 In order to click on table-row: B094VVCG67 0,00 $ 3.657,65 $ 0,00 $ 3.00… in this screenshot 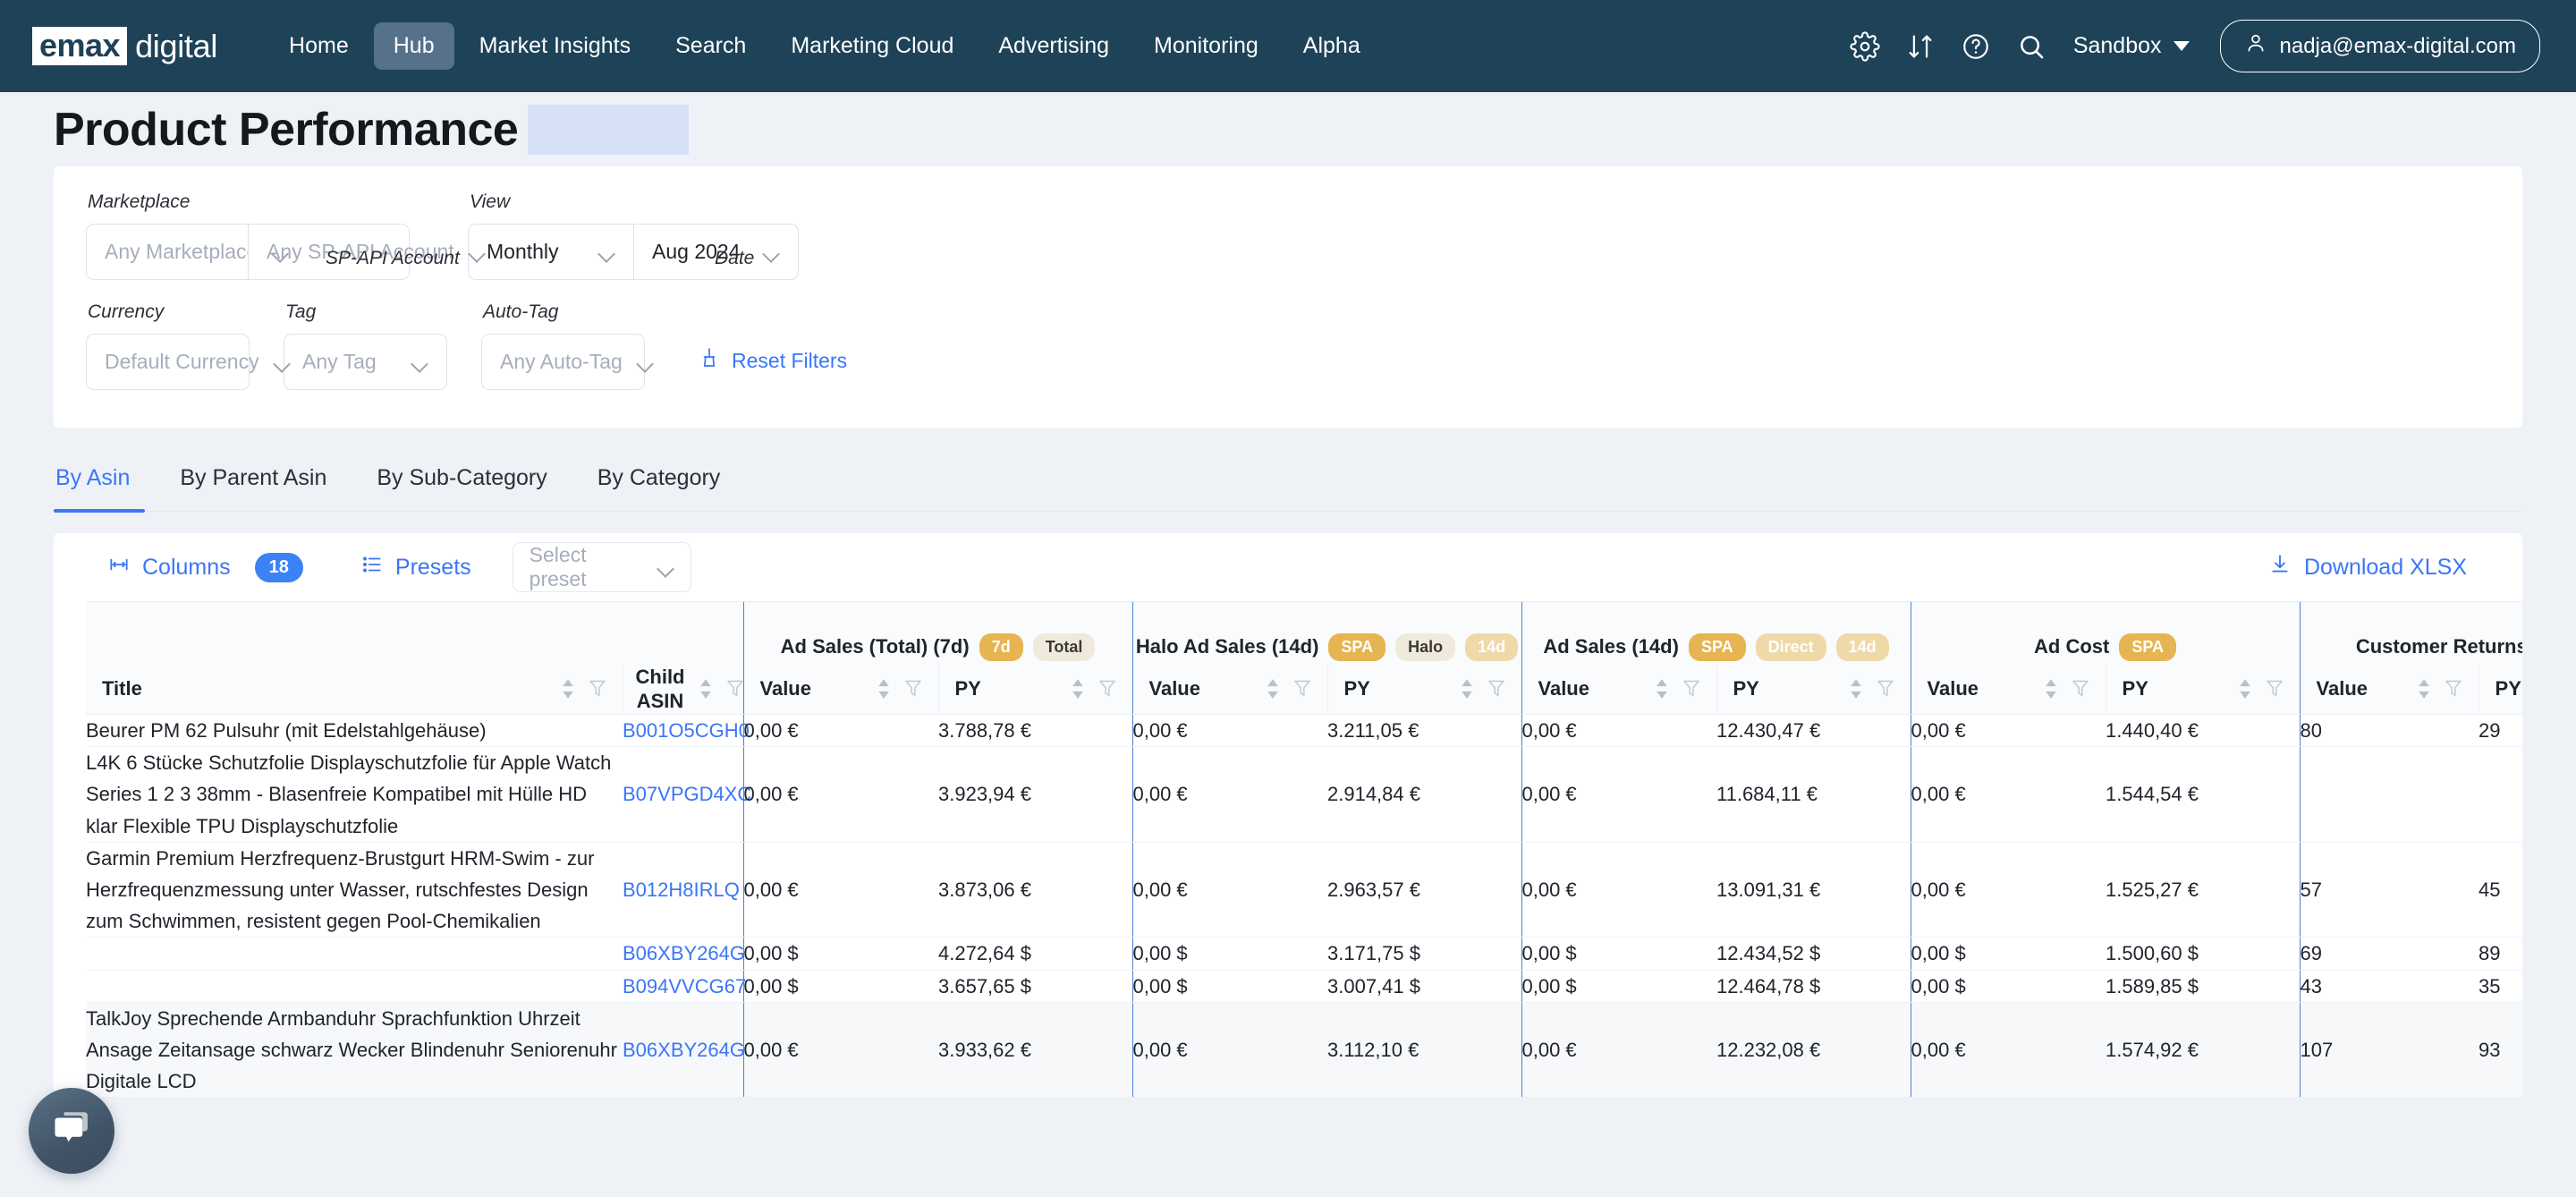, I will do `click(1304, 986)`.